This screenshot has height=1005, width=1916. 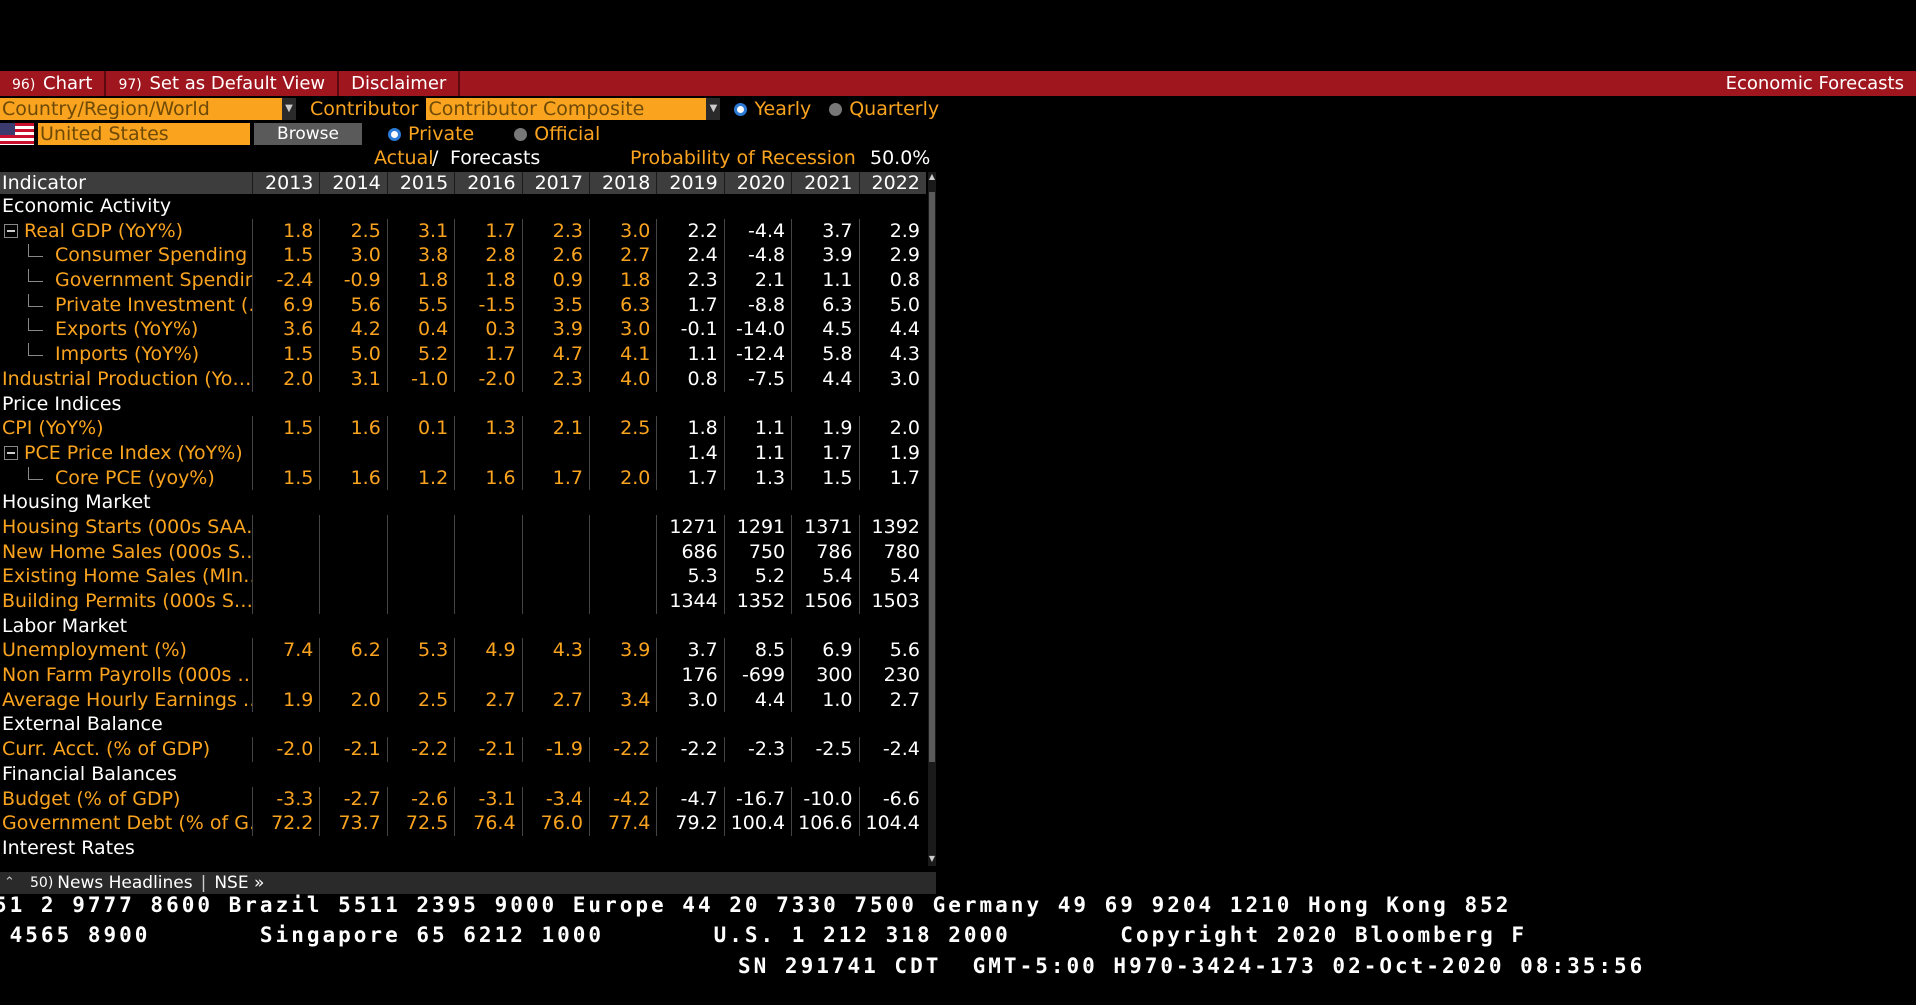 What do you see at coordinates (892, 601) in the screenshot?
I see `value-cell: 1503` at bounding box center [892, 601].